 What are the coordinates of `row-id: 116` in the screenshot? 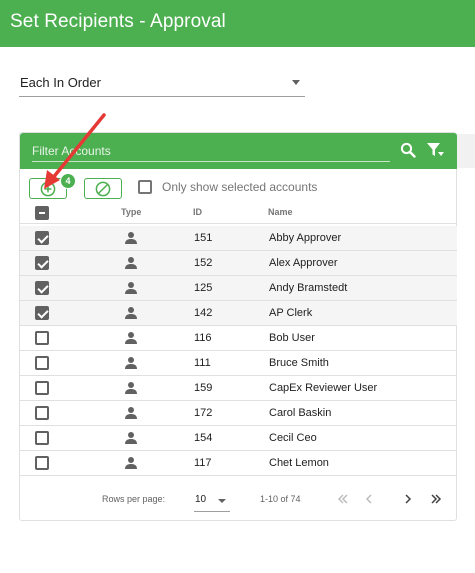 It's located at (203, 338).